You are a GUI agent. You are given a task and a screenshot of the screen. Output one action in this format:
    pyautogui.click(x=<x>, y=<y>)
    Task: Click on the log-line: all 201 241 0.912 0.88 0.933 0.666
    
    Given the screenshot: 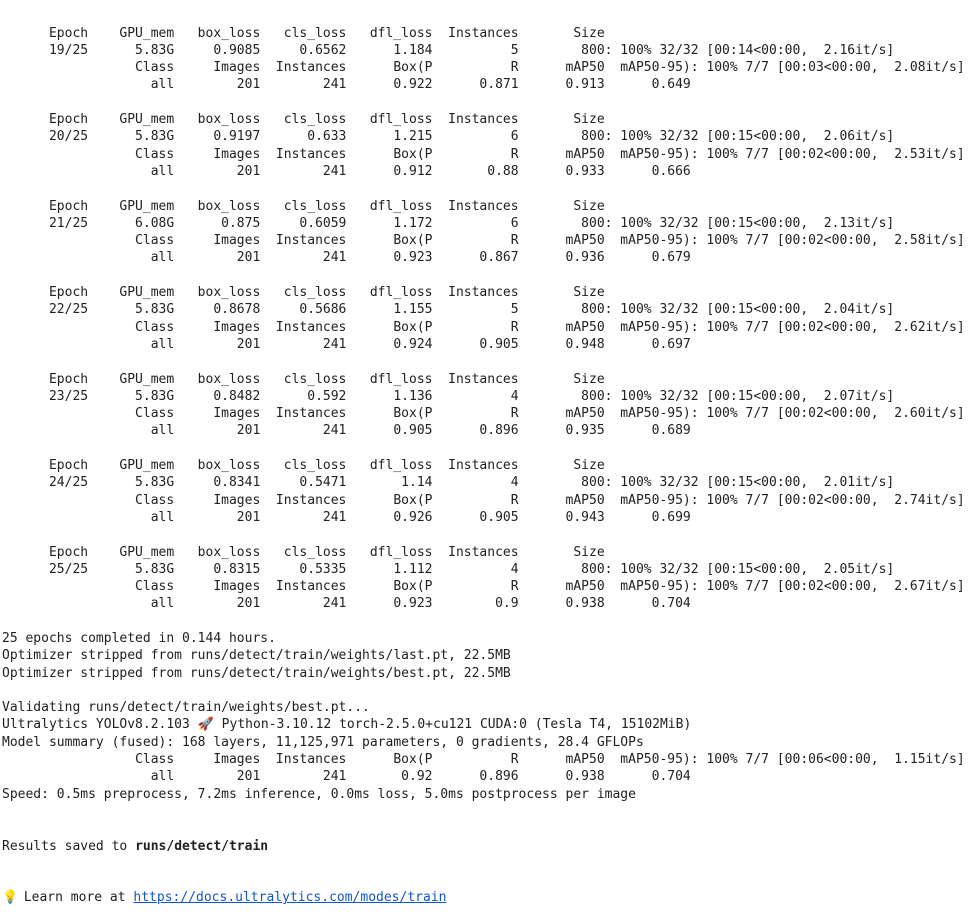 What is the action you would take?
    pyautogui.click(x=346, y=171)
    